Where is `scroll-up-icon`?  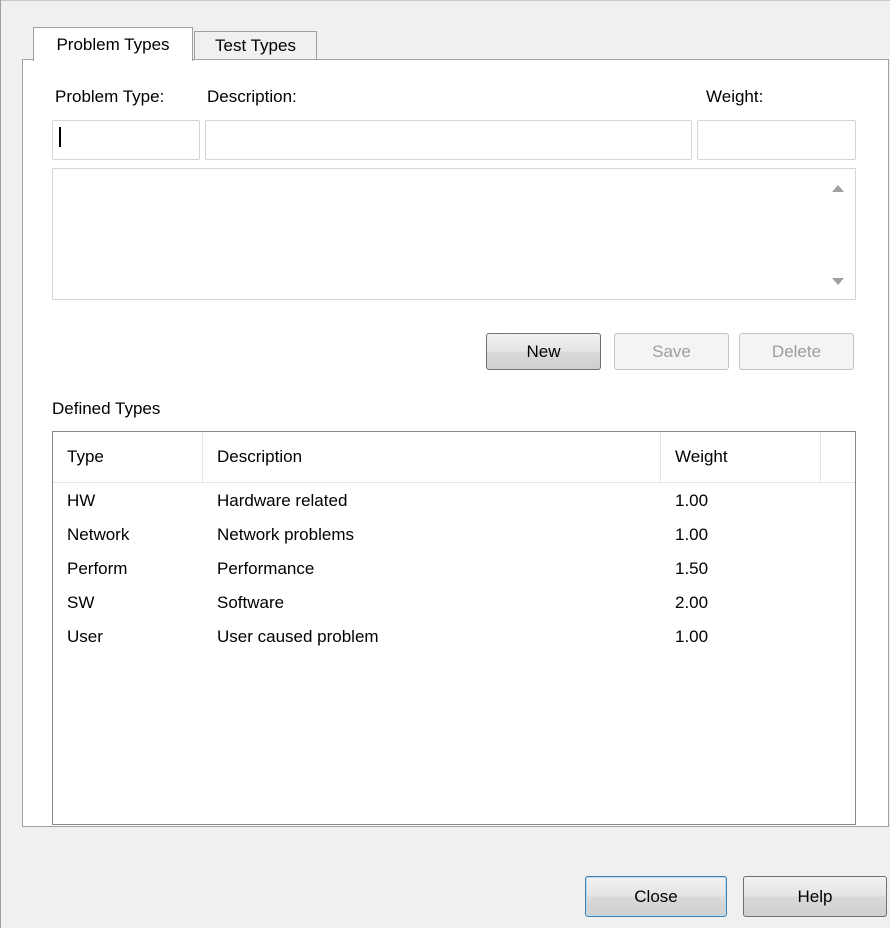 scroll-up-icon is located at coordinates (838, 188).